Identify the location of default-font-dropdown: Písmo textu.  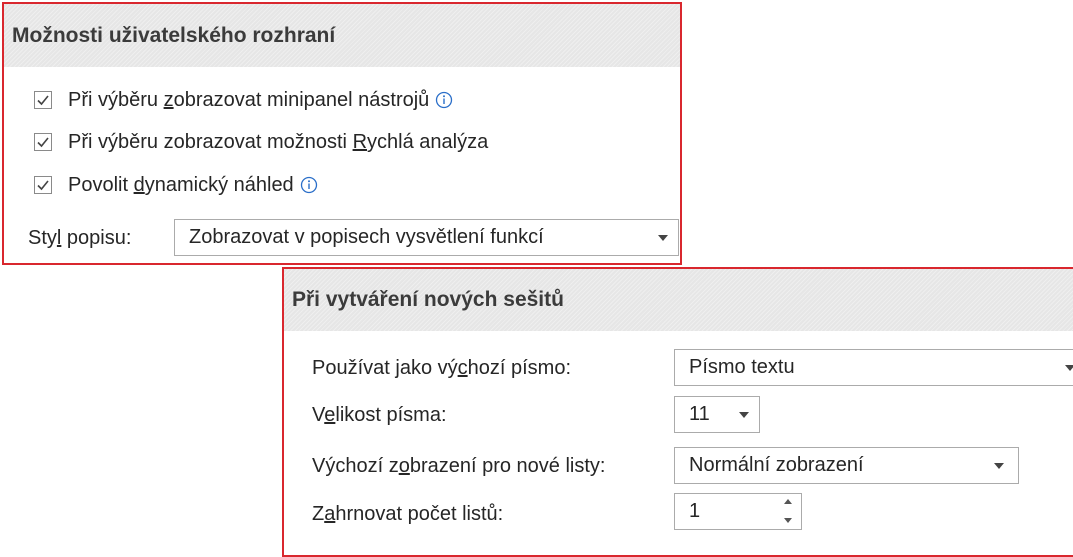
(873, 367).